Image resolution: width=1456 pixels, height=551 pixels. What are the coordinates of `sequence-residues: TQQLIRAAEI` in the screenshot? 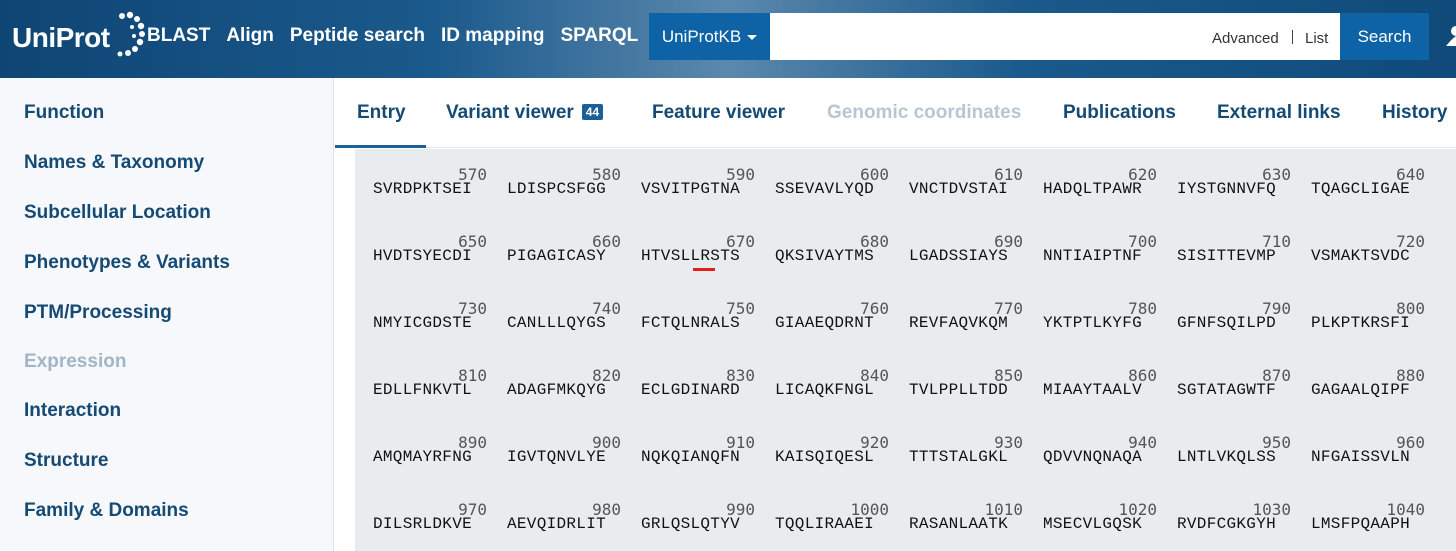 It's located at (824, 524).